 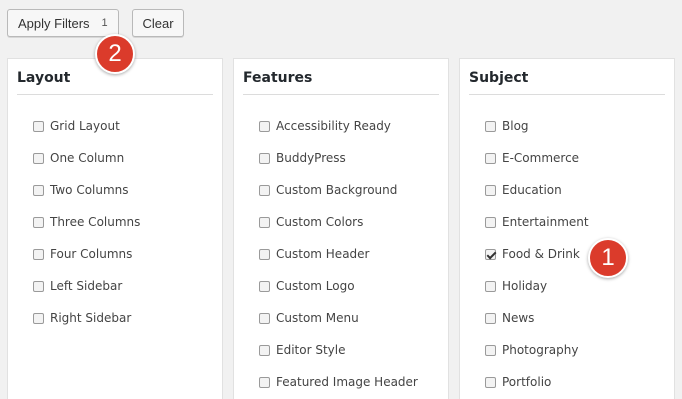 What do you see at coordinates (264, 254) in the screenshot?
I see `checkbox-custom-header` at bounding box center [264, 254].